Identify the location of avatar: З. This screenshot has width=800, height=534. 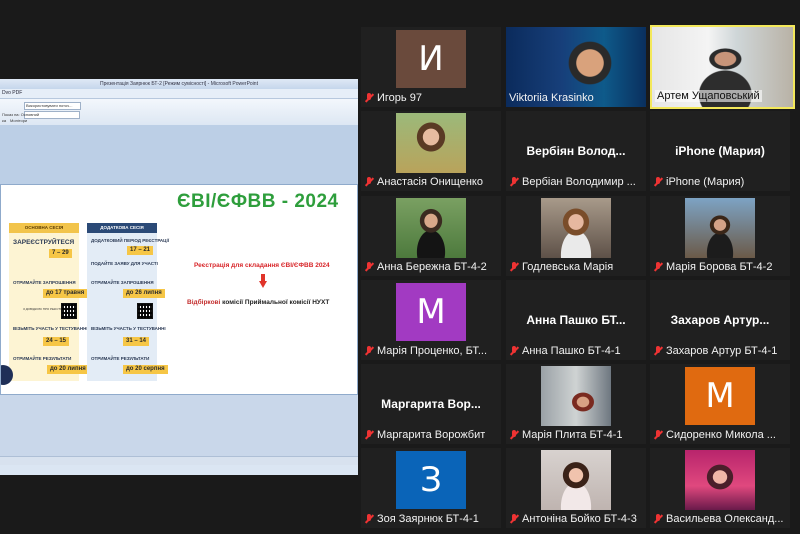
(431, 480).